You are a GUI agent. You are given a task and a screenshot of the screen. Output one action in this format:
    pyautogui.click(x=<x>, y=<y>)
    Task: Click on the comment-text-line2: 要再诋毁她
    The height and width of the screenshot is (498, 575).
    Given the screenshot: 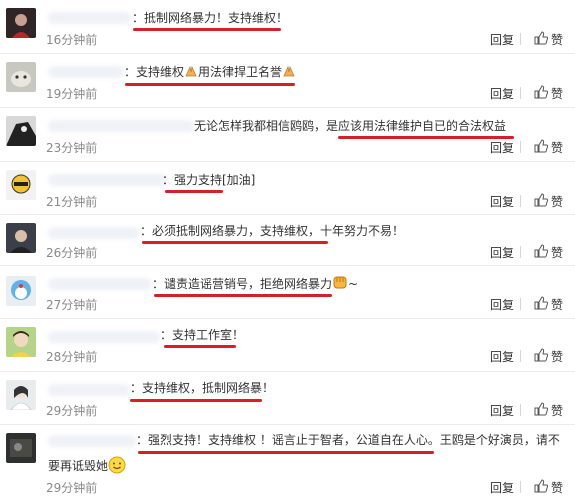 What is the action you would take?
    pyautogui.click(x=78, y=466)
    